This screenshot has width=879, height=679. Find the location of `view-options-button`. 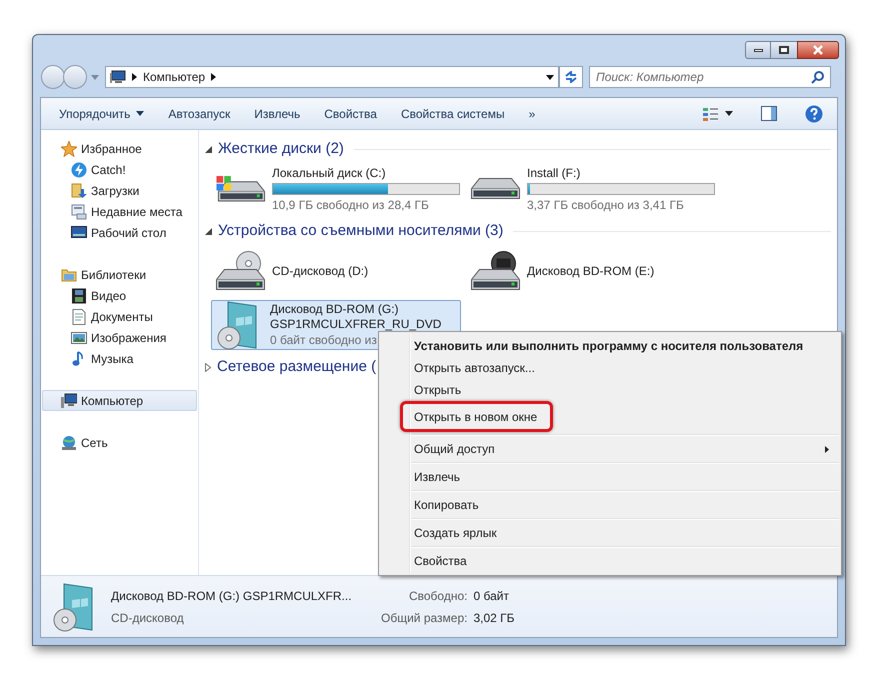

view-options-button is located at coordinates (718, 113).